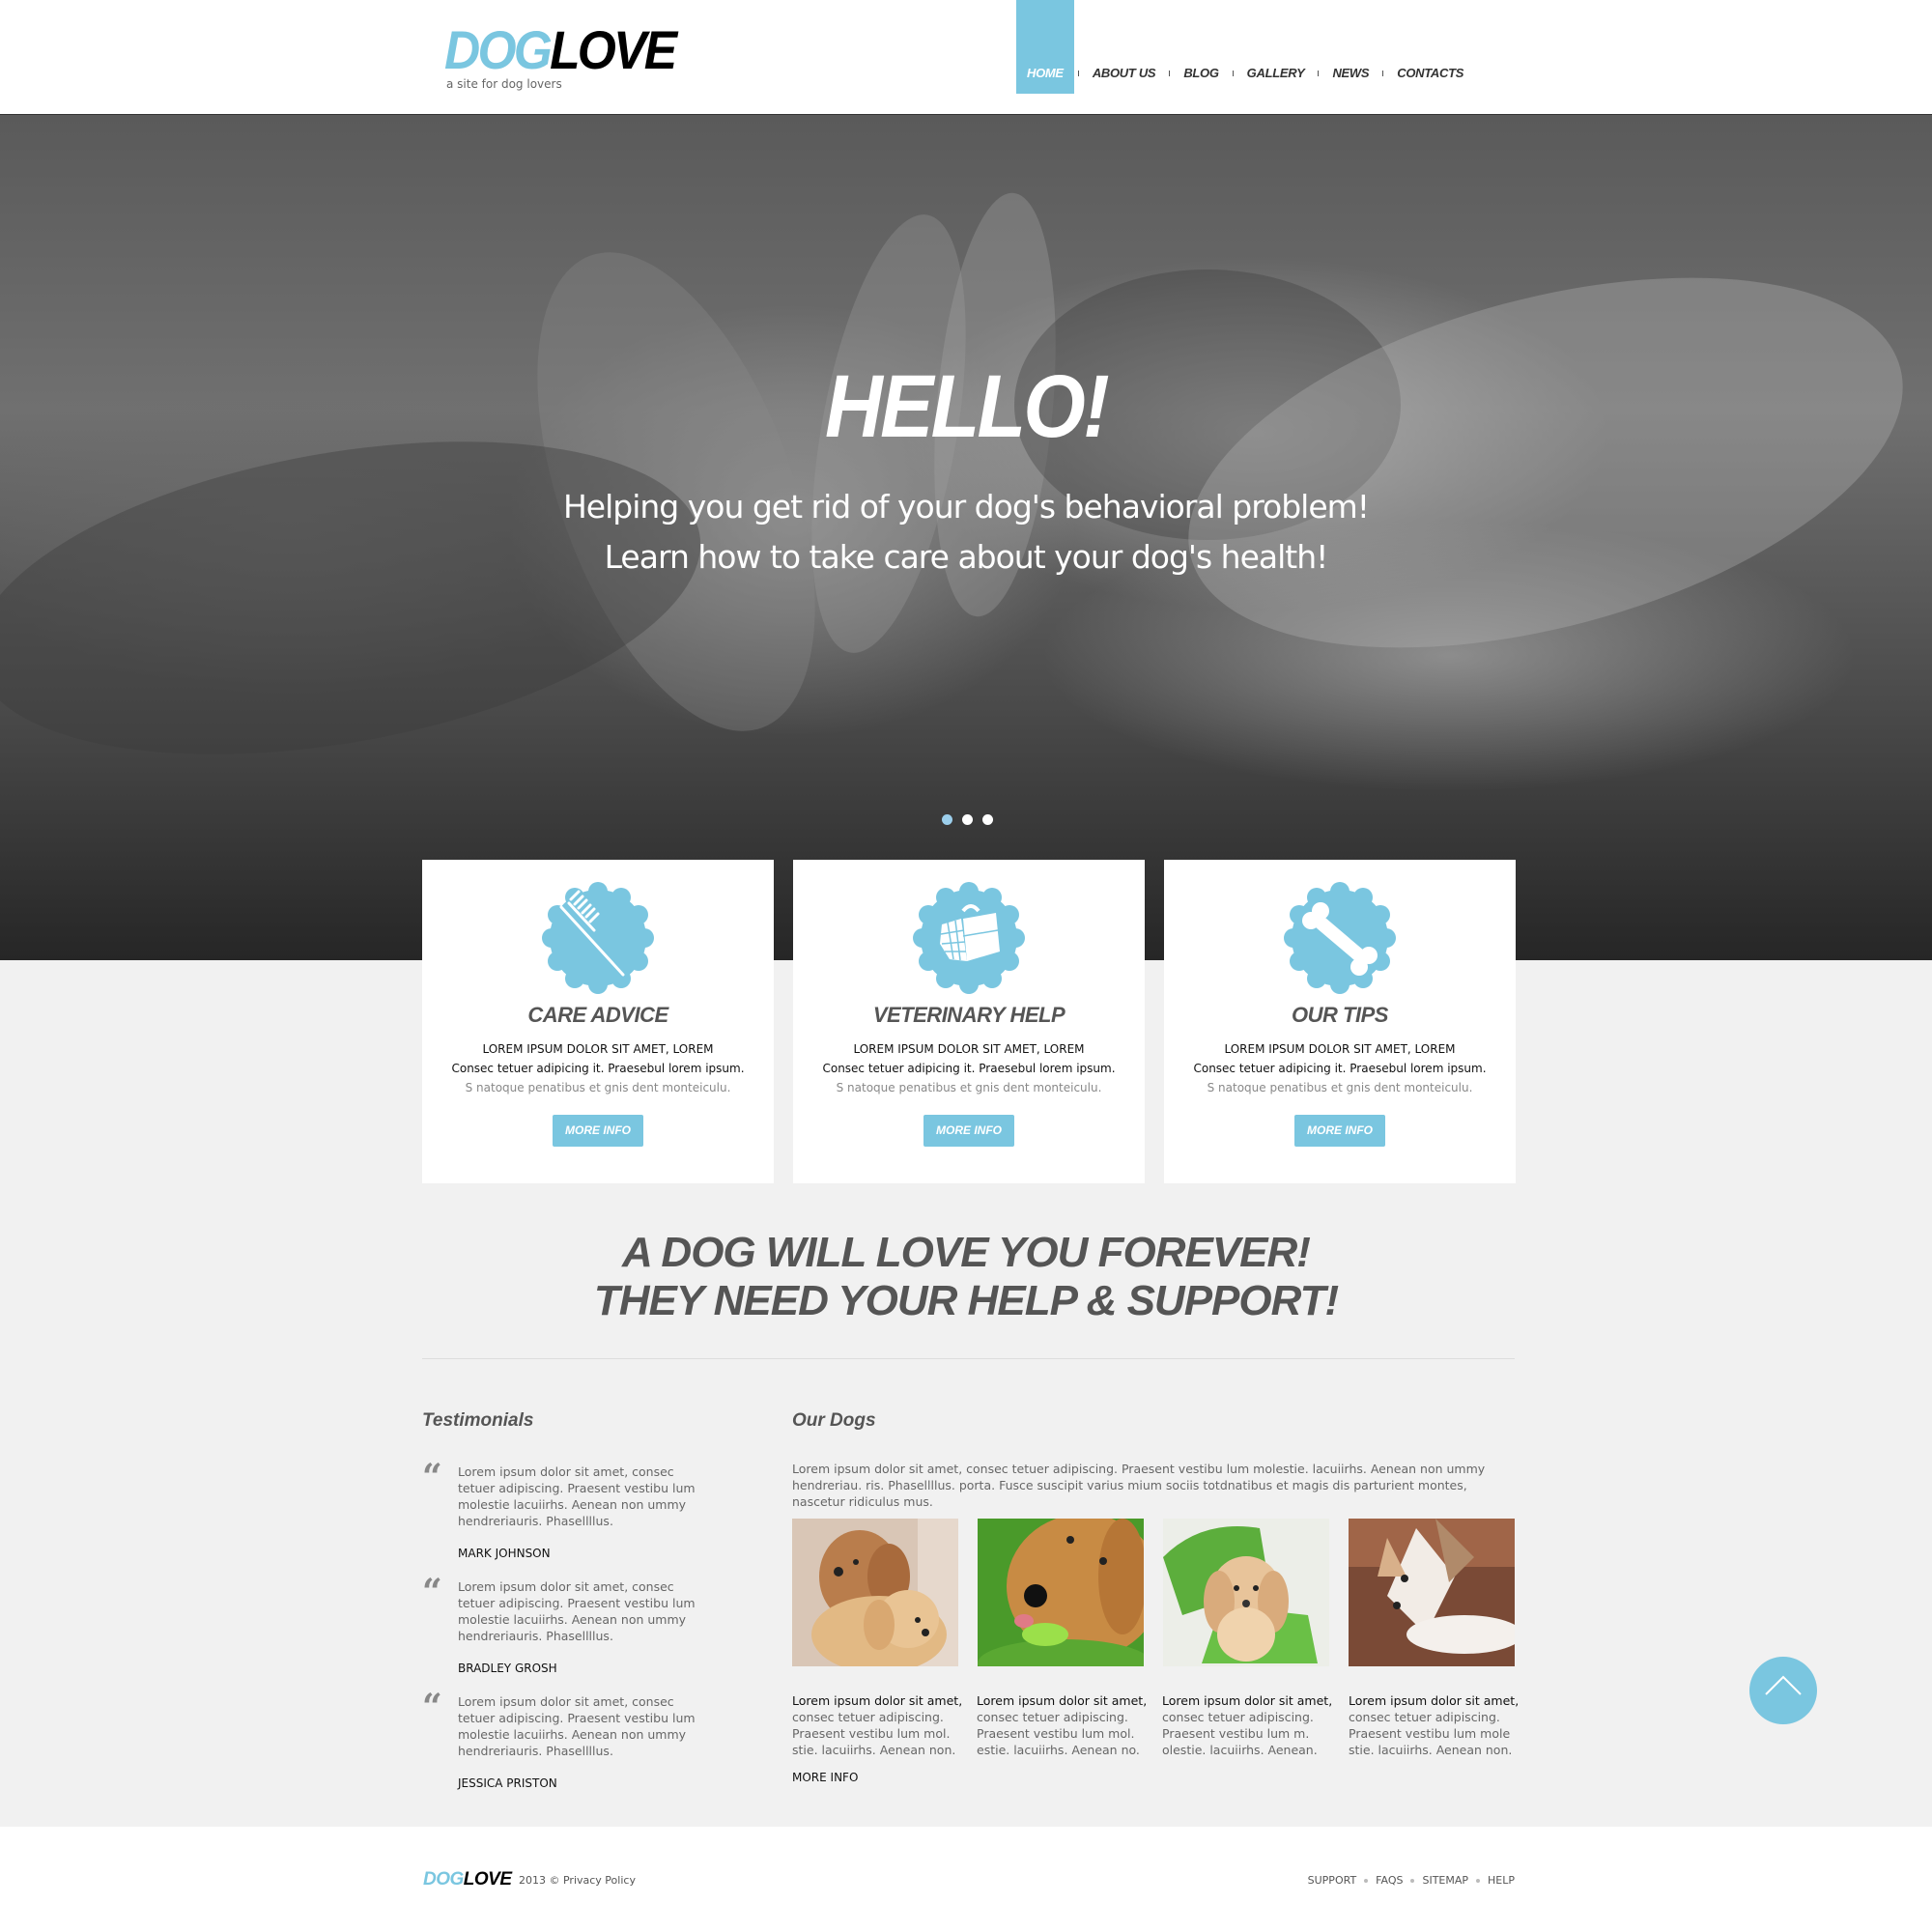 The width and height of the screenshot is (1932, 1932). I want to click on slider-pagination, so click(967, 819).